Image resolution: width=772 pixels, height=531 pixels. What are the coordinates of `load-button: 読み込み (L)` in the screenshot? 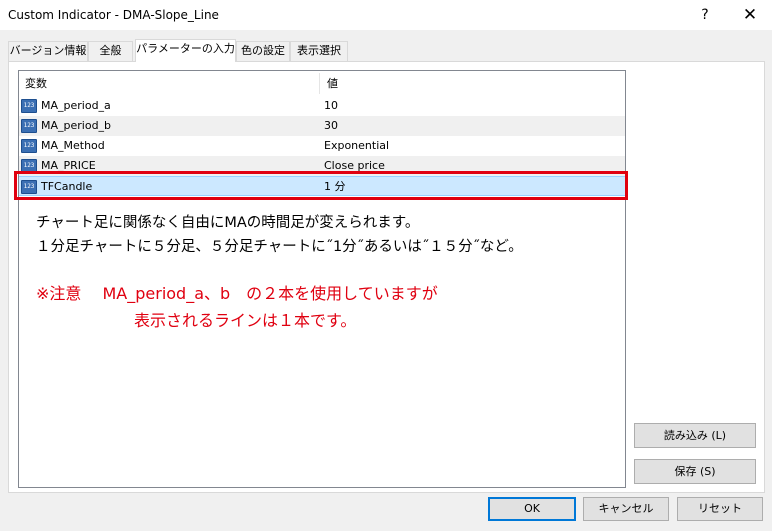 It's located at (695, 435).